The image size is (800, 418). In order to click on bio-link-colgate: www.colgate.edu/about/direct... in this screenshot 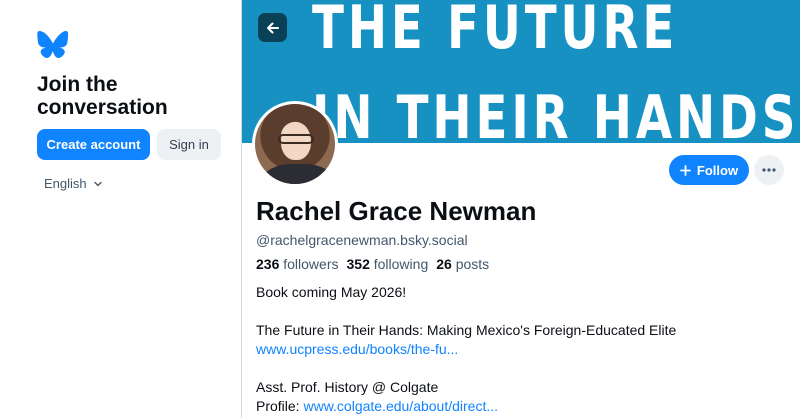, I will do `click(400, 406)`.